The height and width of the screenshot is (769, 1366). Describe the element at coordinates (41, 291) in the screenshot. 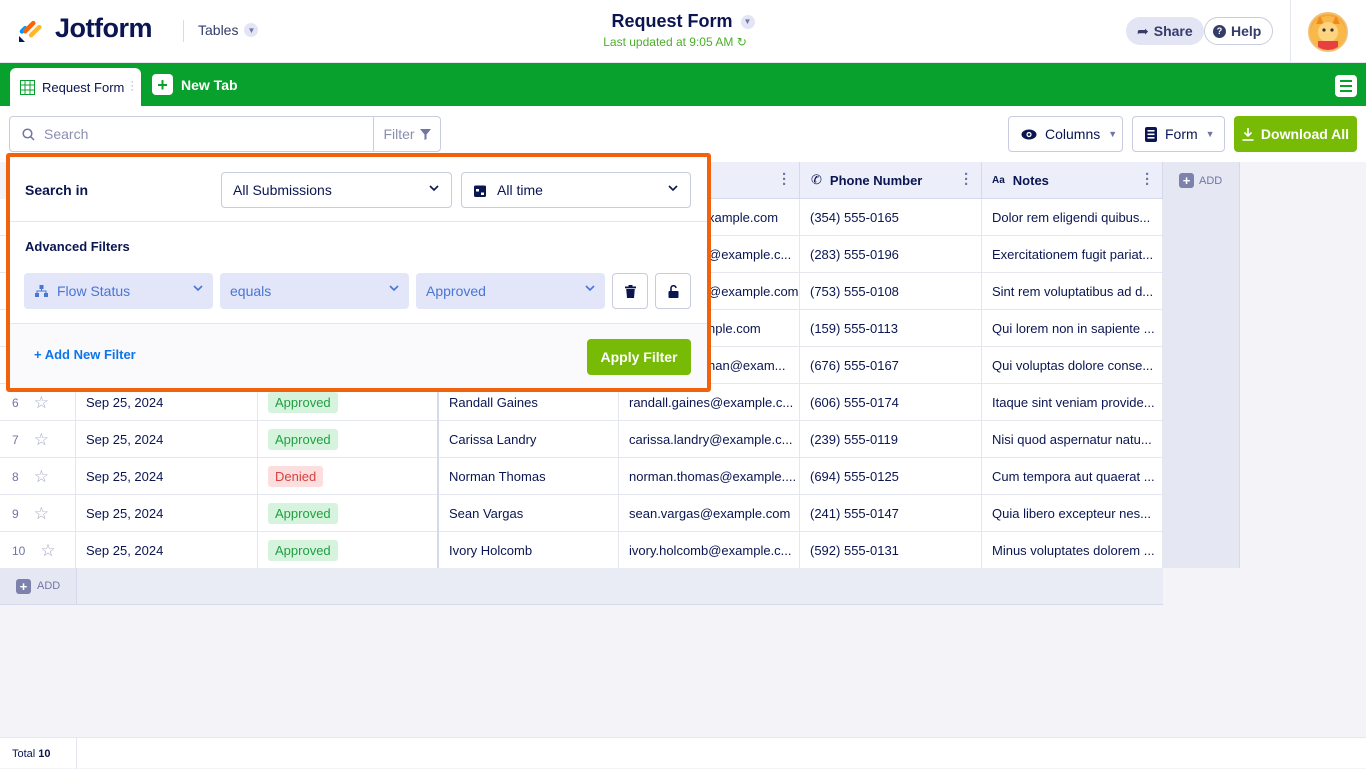

I see `flow-status-icon` at that location.